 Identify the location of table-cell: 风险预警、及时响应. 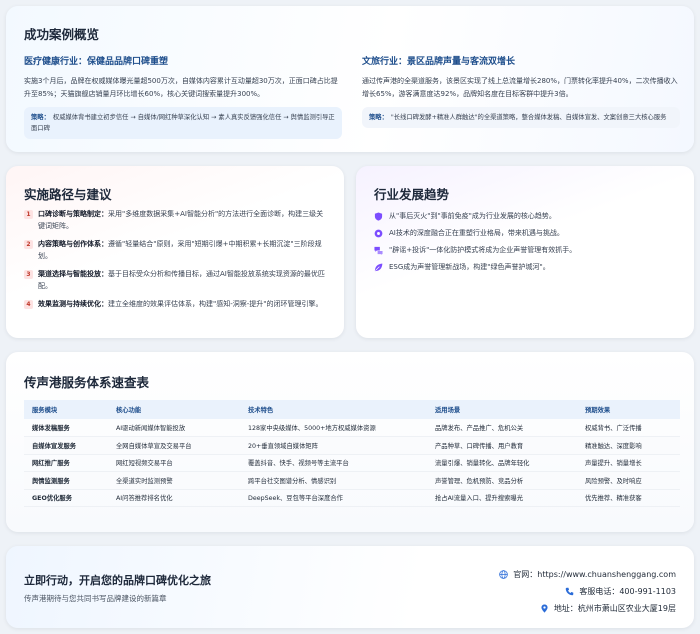
(628, 480).